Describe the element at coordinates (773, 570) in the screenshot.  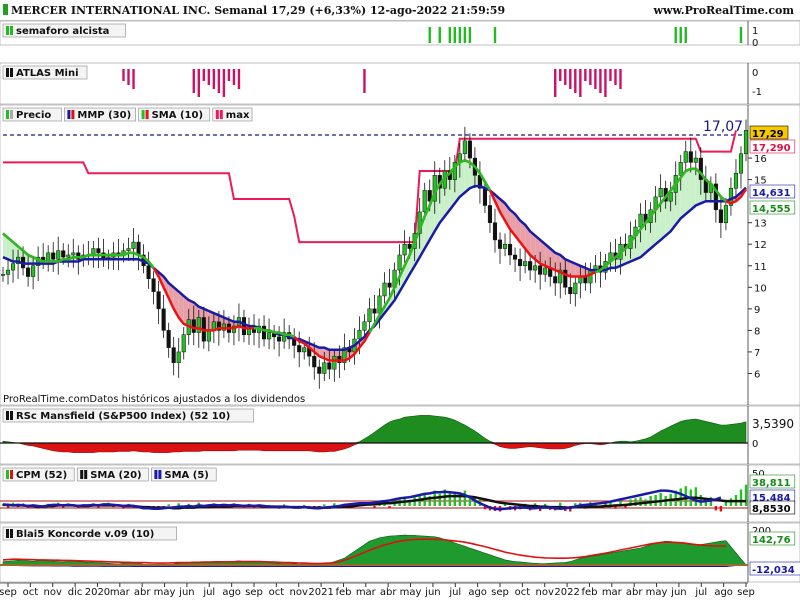
I see `koncorde-tag: -12,034` at that location.